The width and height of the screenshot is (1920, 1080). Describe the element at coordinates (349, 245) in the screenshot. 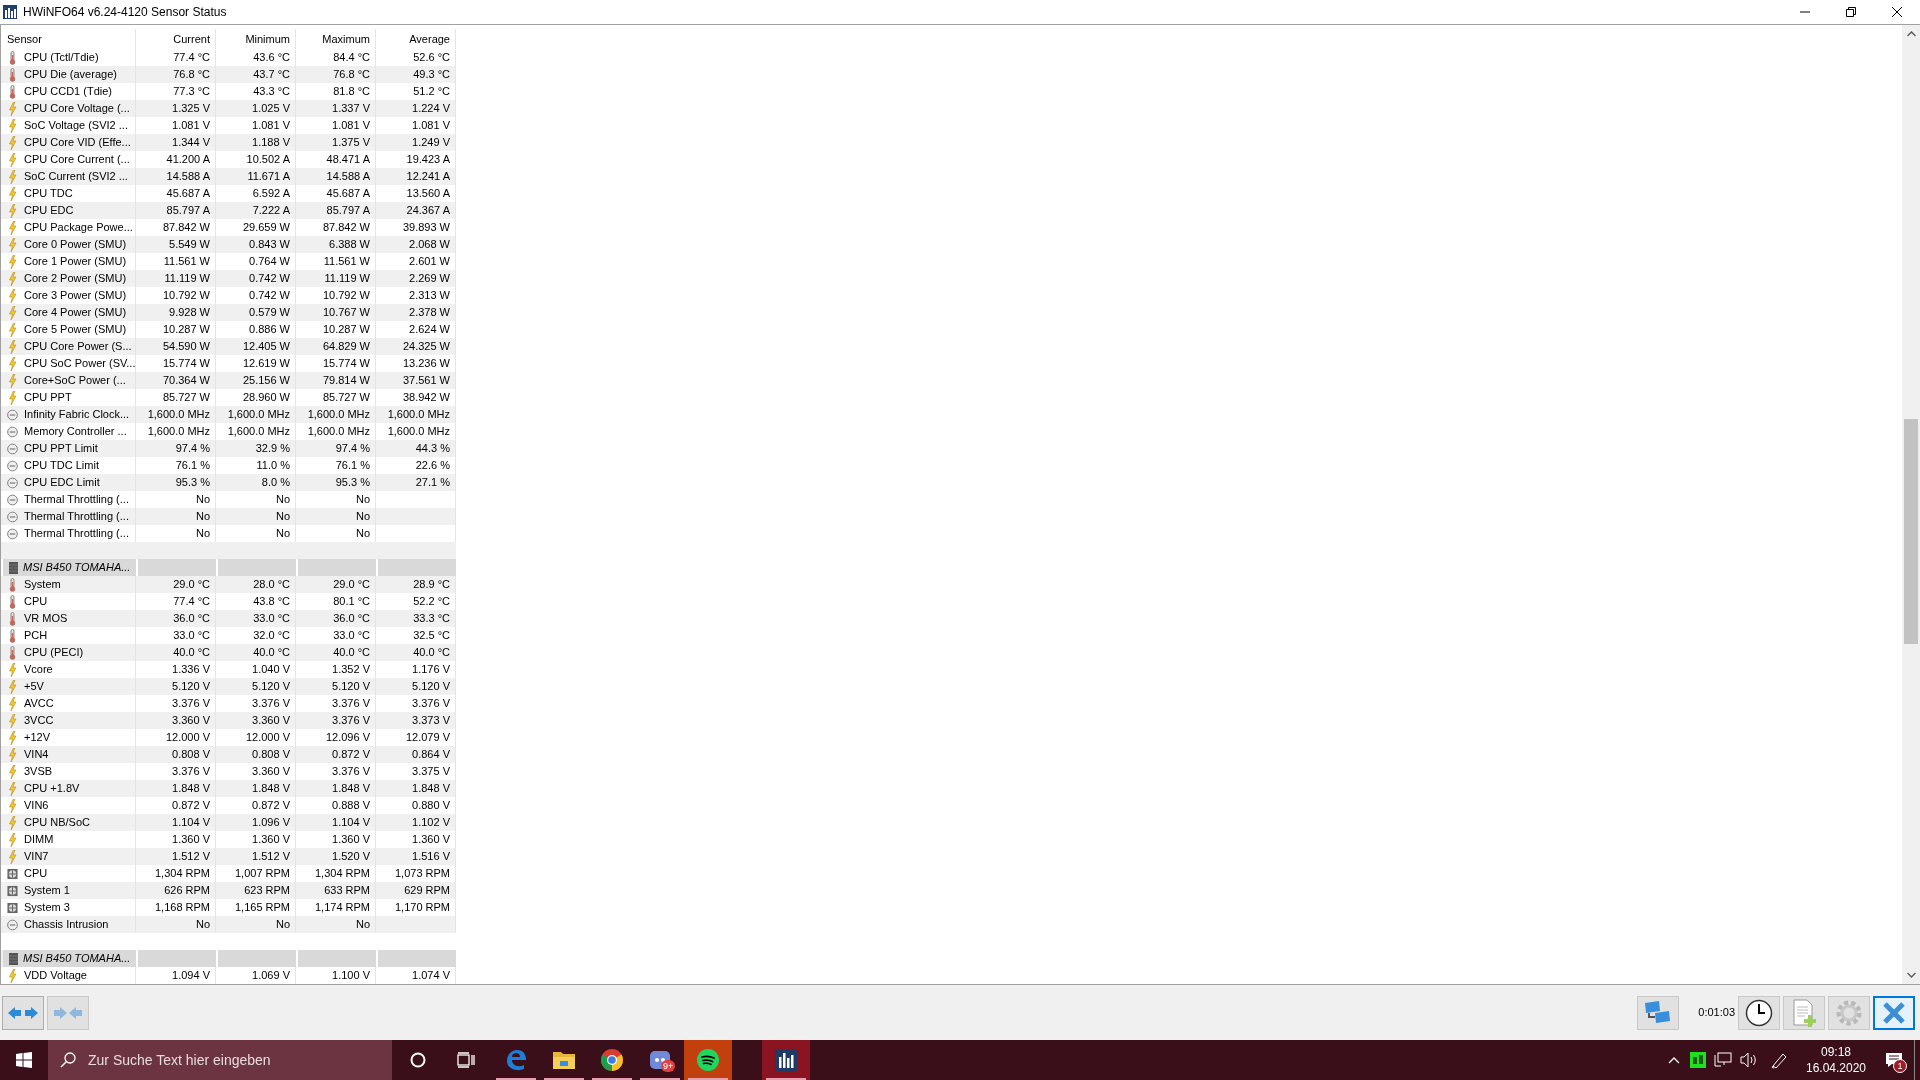

I see `value-cell-text: 6.388 W` at that location.